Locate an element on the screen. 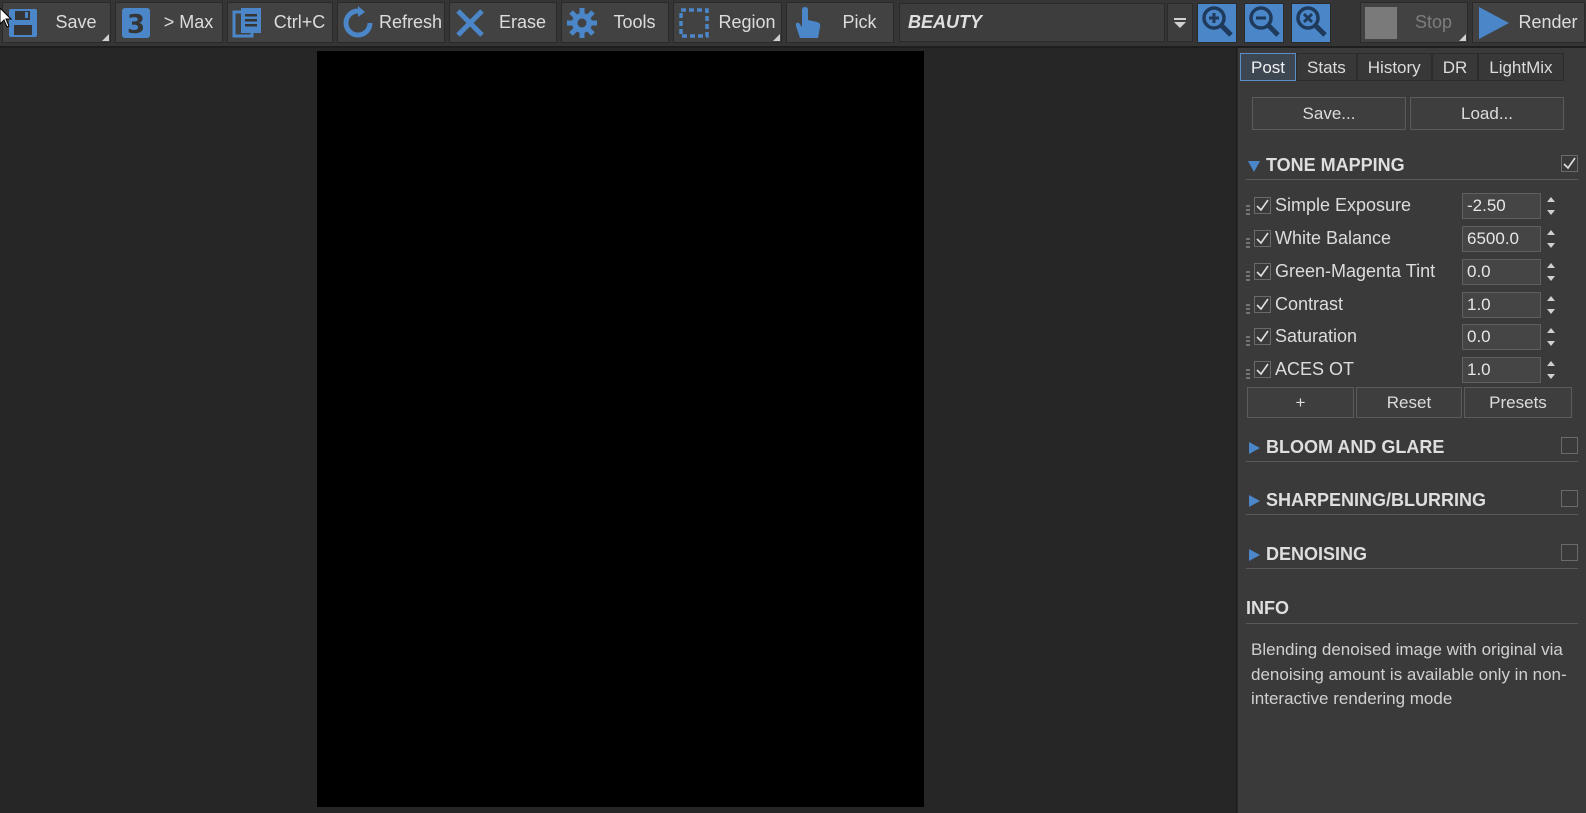 This screenshot has height=813, width=1586. erase-label: Erase is located at coordinates (522, 22).